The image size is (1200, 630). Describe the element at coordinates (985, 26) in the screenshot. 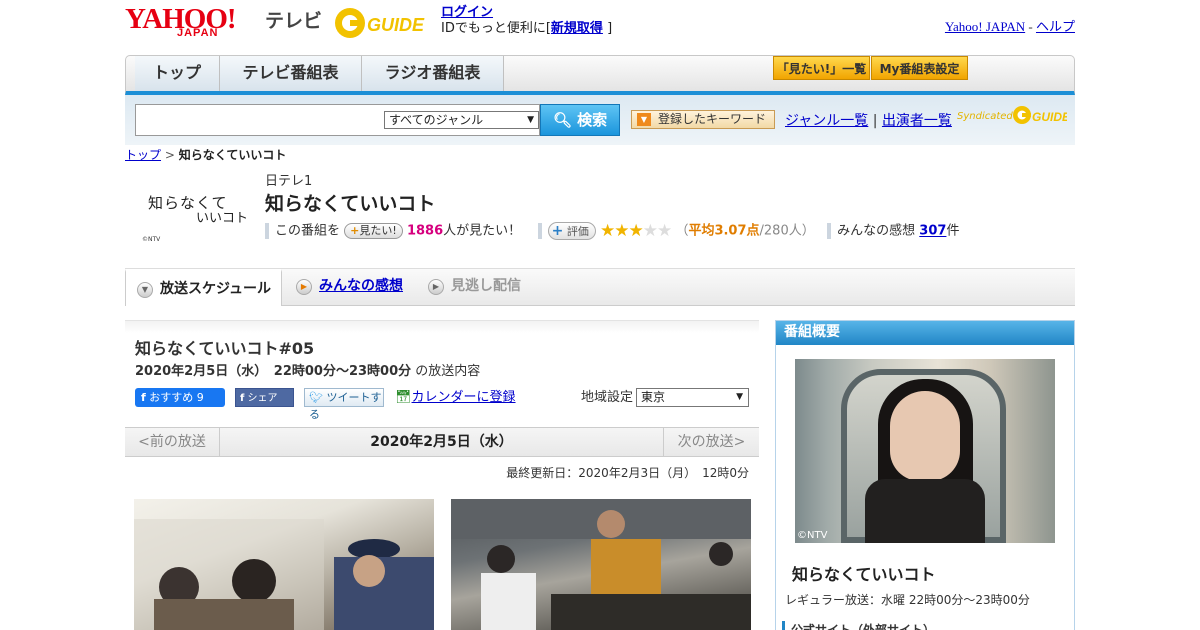

I see `yahoo-japan-link: Yahoo! JAPAN` at that location.